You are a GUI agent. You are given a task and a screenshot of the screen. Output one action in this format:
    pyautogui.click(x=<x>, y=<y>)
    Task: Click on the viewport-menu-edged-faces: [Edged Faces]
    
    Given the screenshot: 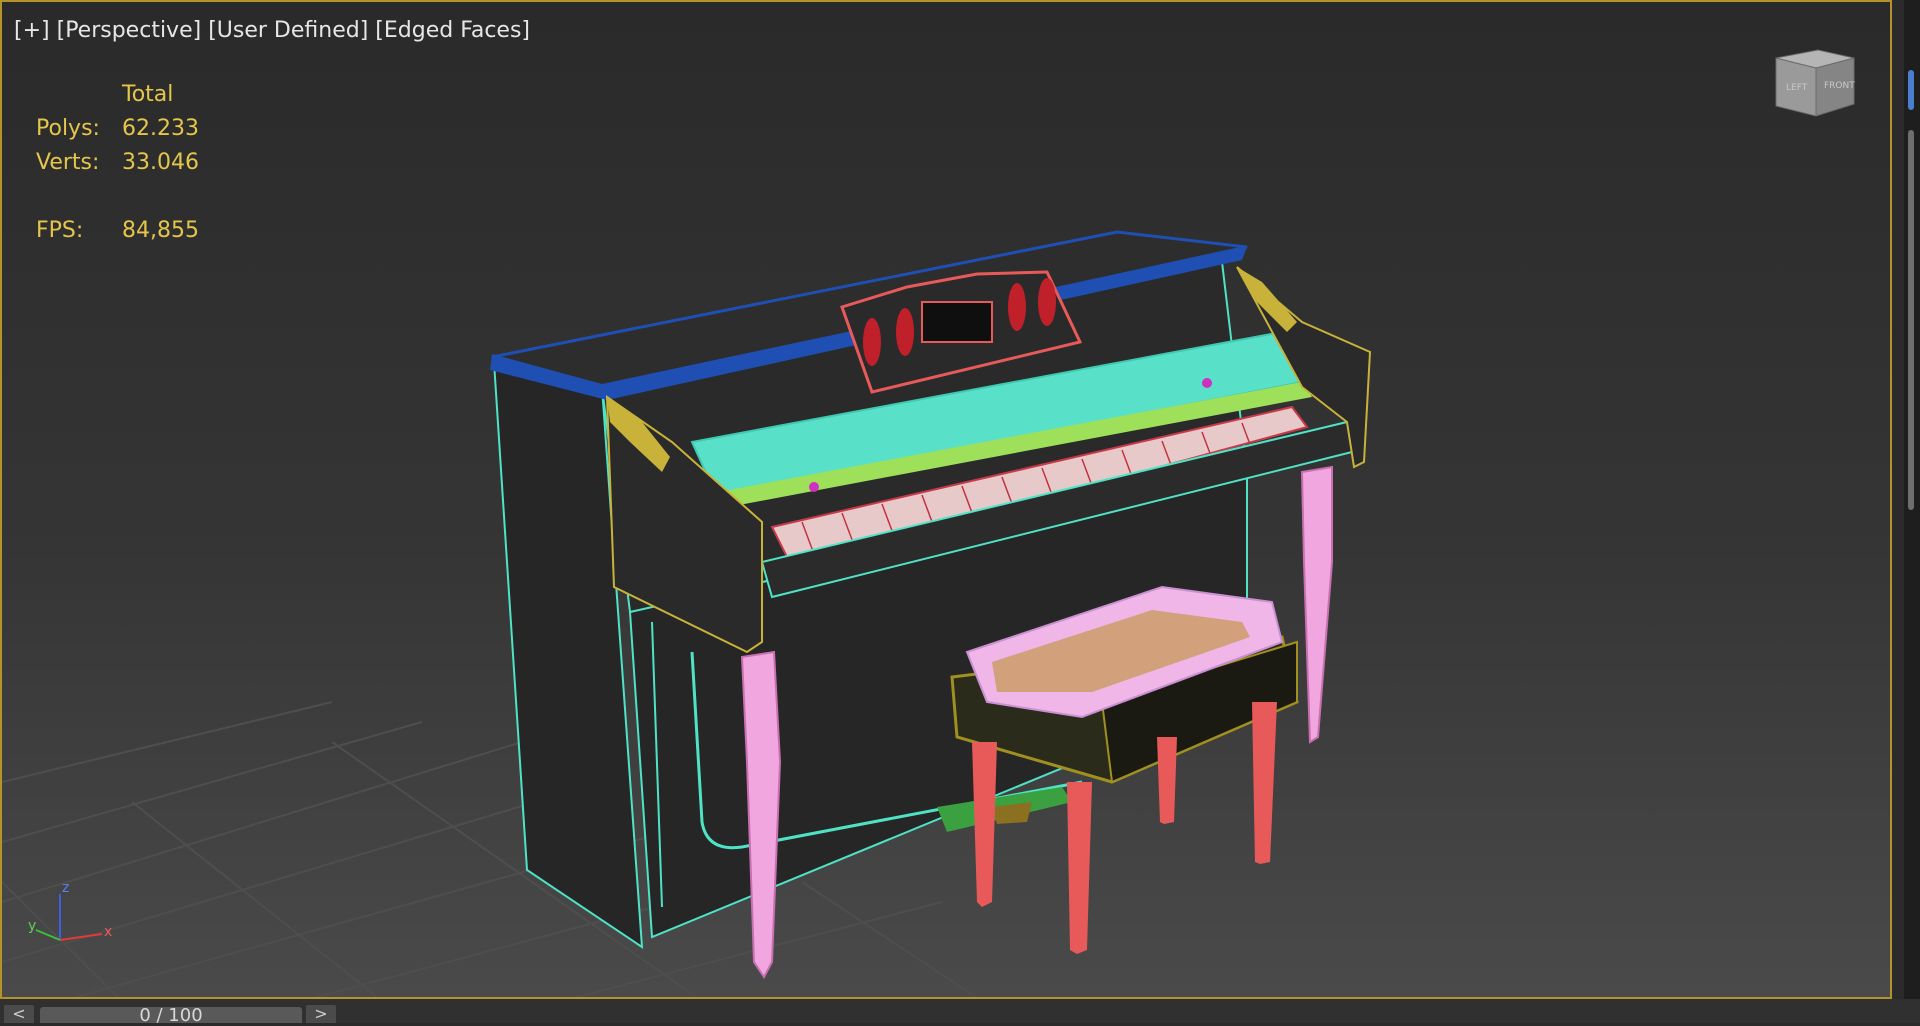 What is the action you would take?
    pyautogui.click(x=452, y=30)
    